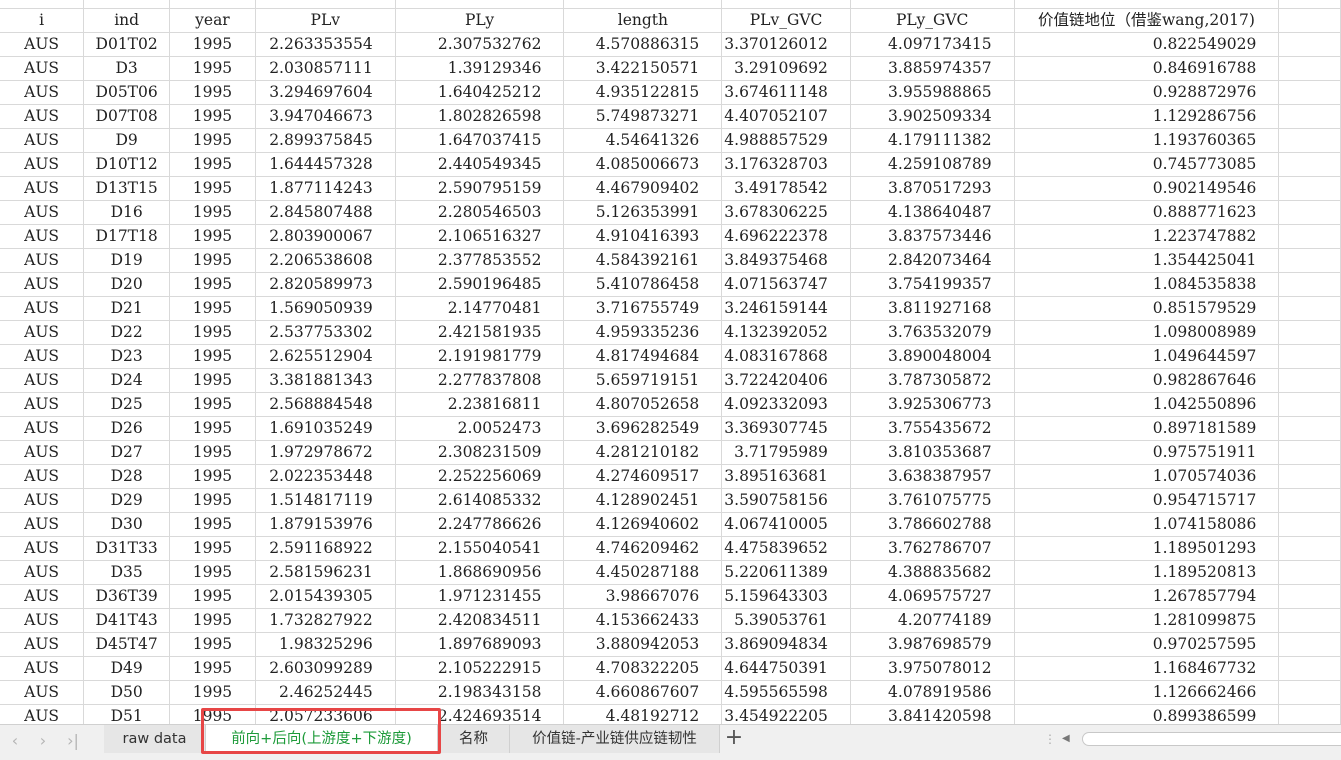 Image resolution: width=1341 pixels, height=760 pixels. What do you see at coordinates (932, 236) in the screenshot?
I see `table-cell: 3.837573446` at bounding box center [932, 236].